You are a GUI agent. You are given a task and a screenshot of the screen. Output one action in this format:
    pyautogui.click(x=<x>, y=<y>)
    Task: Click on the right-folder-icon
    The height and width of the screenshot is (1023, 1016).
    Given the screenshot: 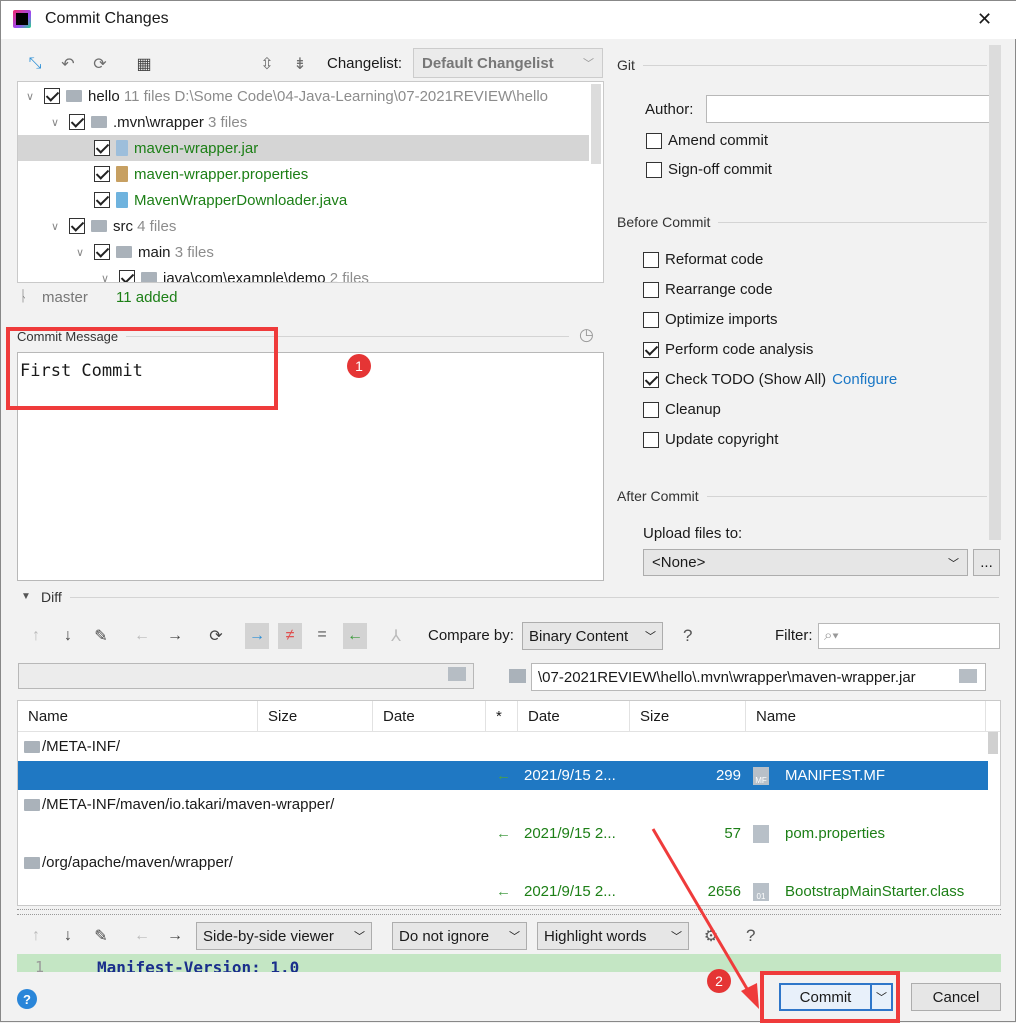 What is the action you would take?
    pyautogui.click(x=968, y=676)
    